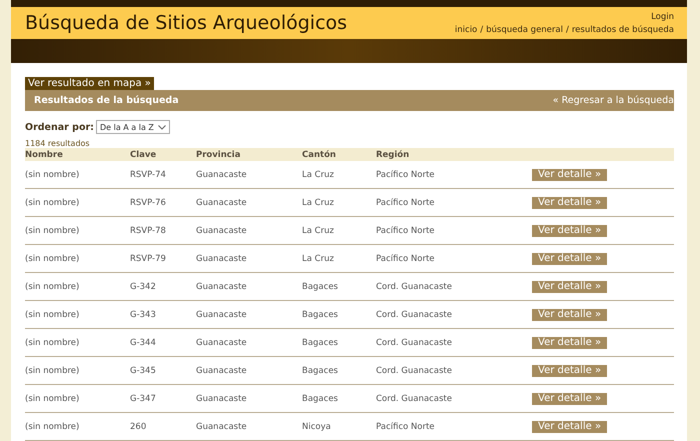  I want to click on login-link: Login, so click(662, 17).